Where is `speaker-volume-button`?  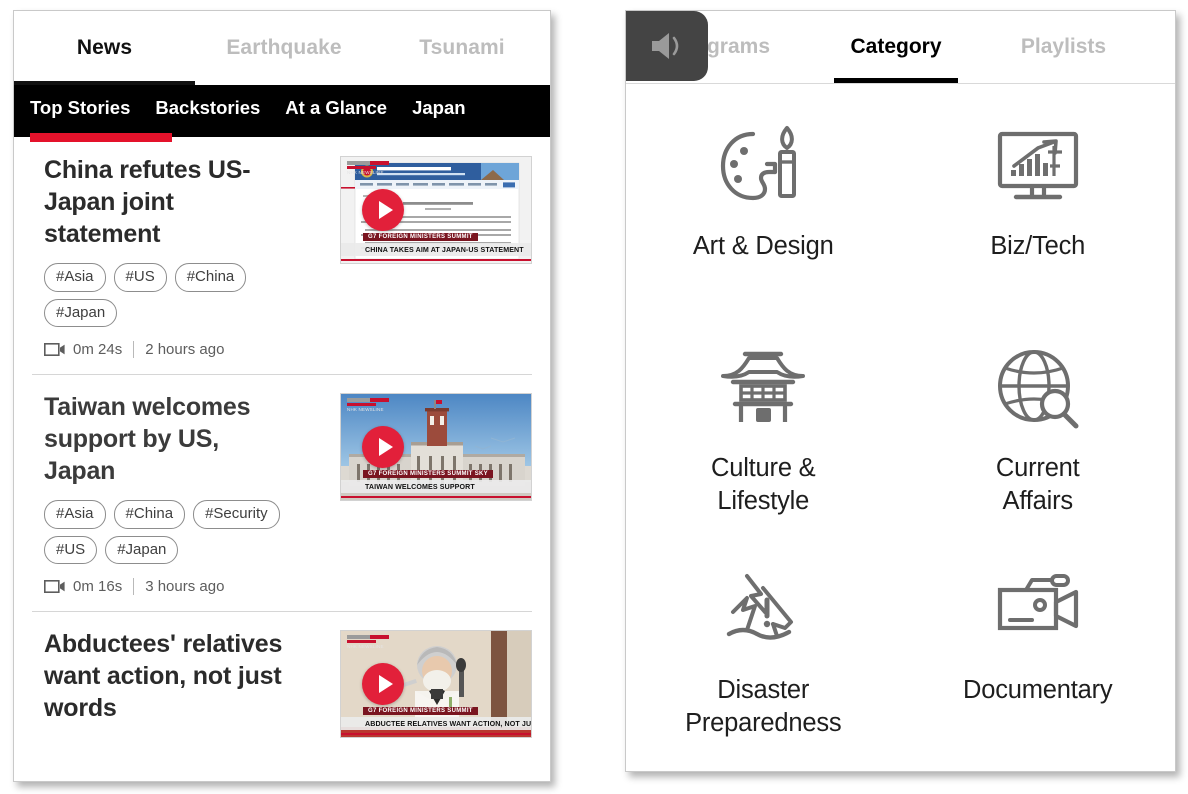
speaker-volume-button is located at coordinates (667, 46).